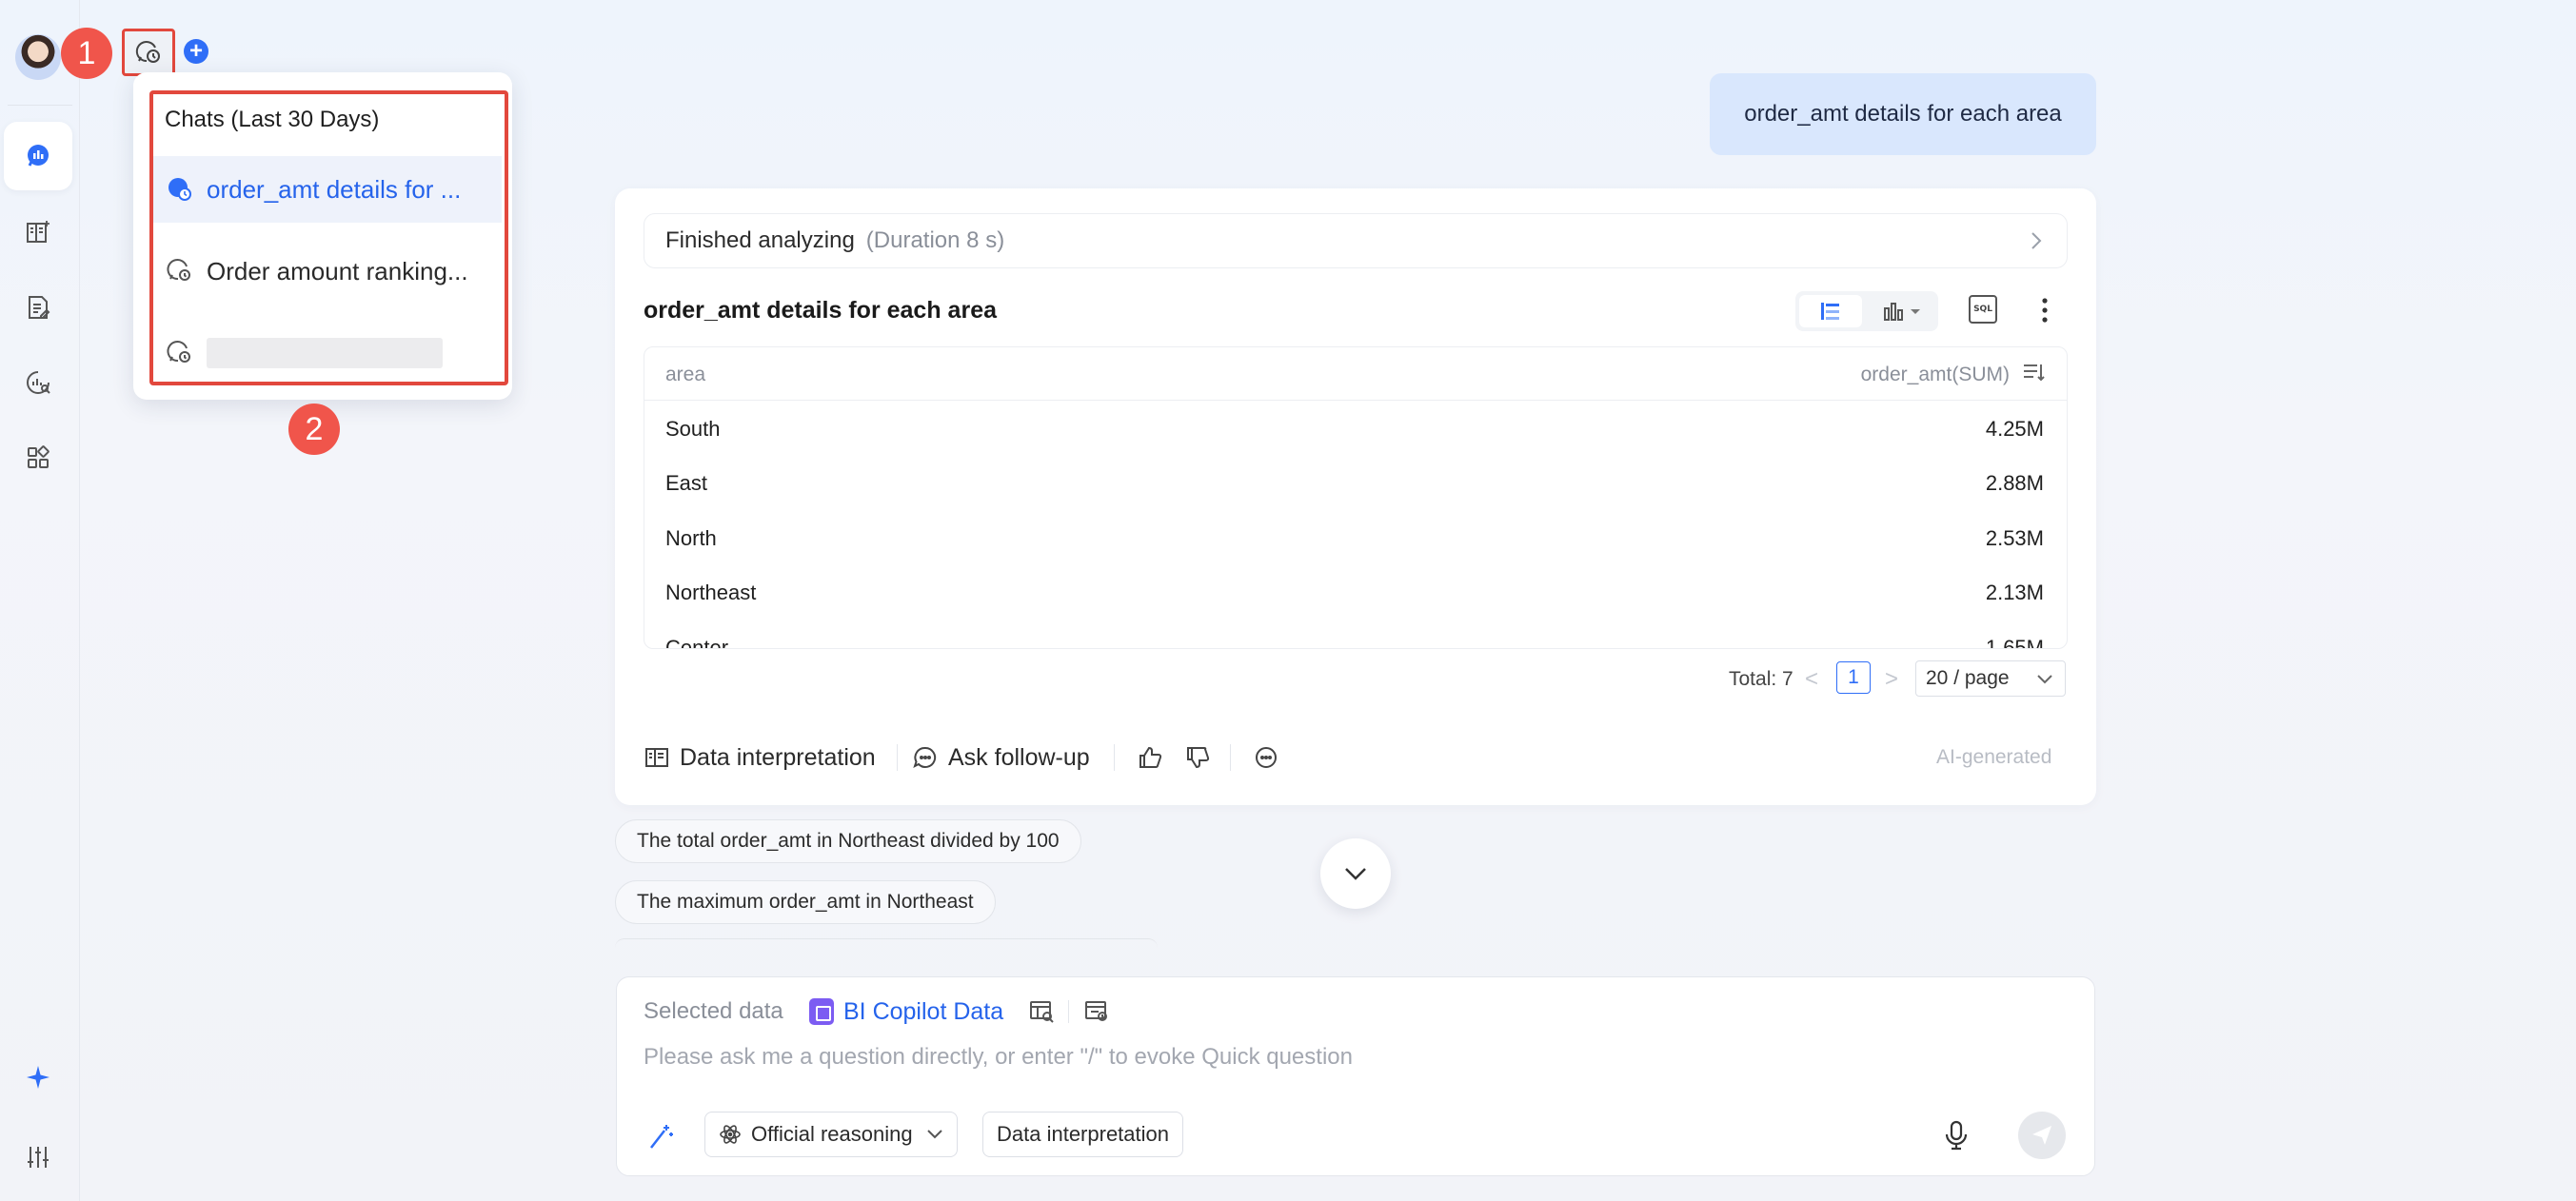 This screenshot has height=1201, width=2576. What do you see at coordinates (1761, 679) in the screenshot?
I see `pagination-total: Total: 7` at bounding box center [1761, 679].